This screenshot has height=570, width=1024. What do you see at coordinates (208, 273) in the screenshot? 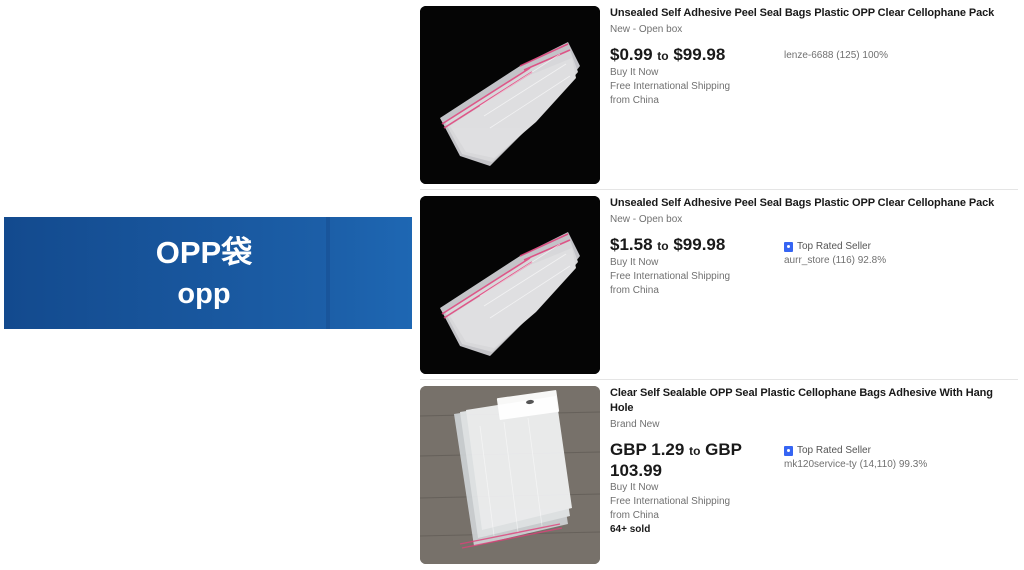
I see `opp-bag-banner: OPP袋 opp` at bounding box center [208, 273].